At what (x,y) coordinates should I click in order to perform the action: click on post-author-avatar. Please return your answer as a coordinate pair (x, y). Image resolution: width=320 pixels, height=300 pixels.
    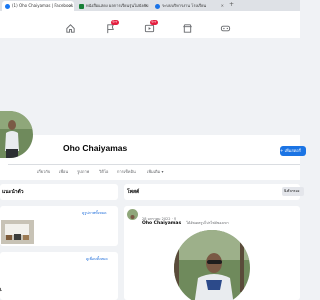
    Looking at the image, I should click on (132, 214).